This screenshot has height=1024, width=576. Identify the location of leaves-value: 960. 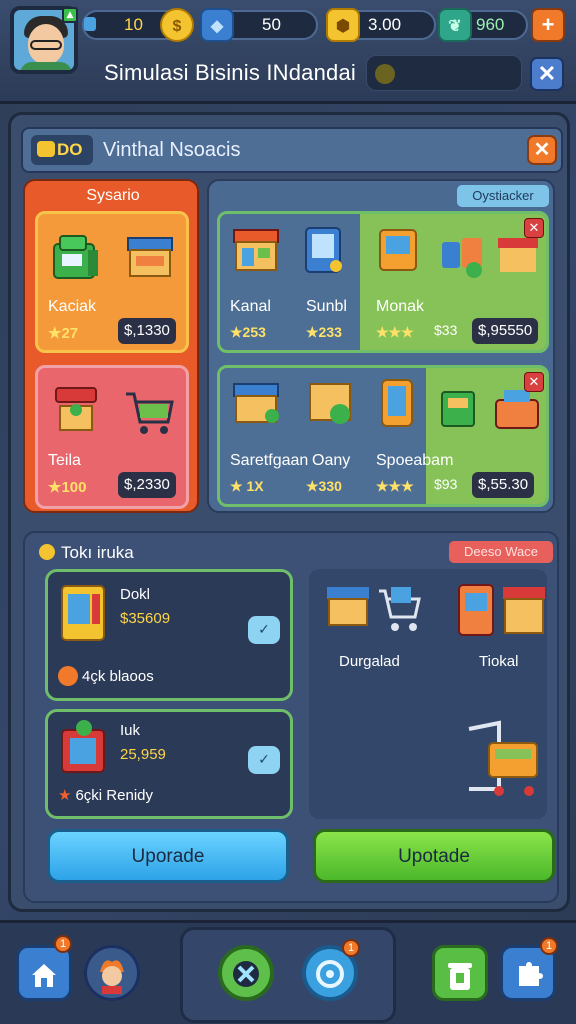
(490, 24).